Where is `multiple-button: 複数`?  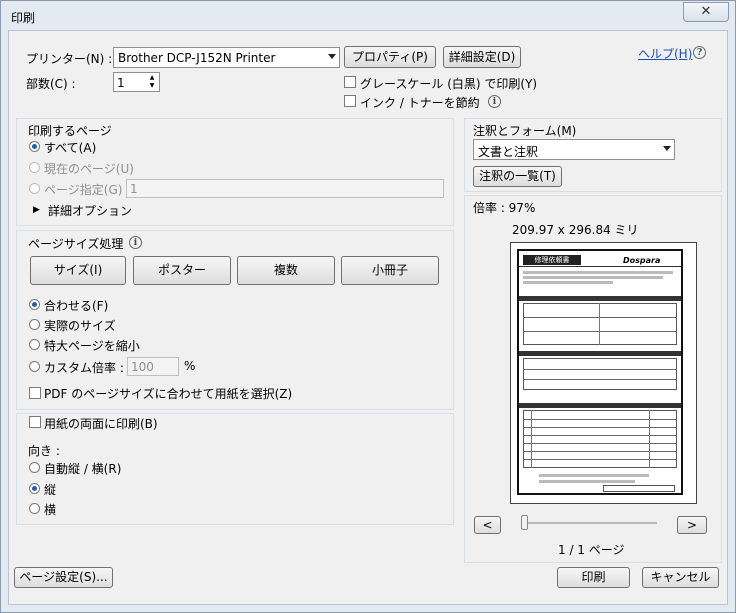 multiple-button: 複数 is located at coordinates (286, 270).